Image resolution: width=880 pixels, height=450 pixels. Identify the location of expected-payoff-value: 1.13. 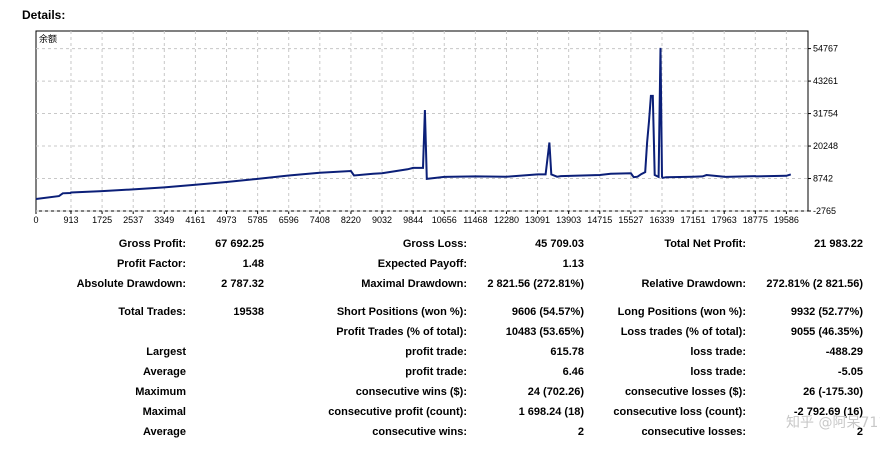
(573, 264).